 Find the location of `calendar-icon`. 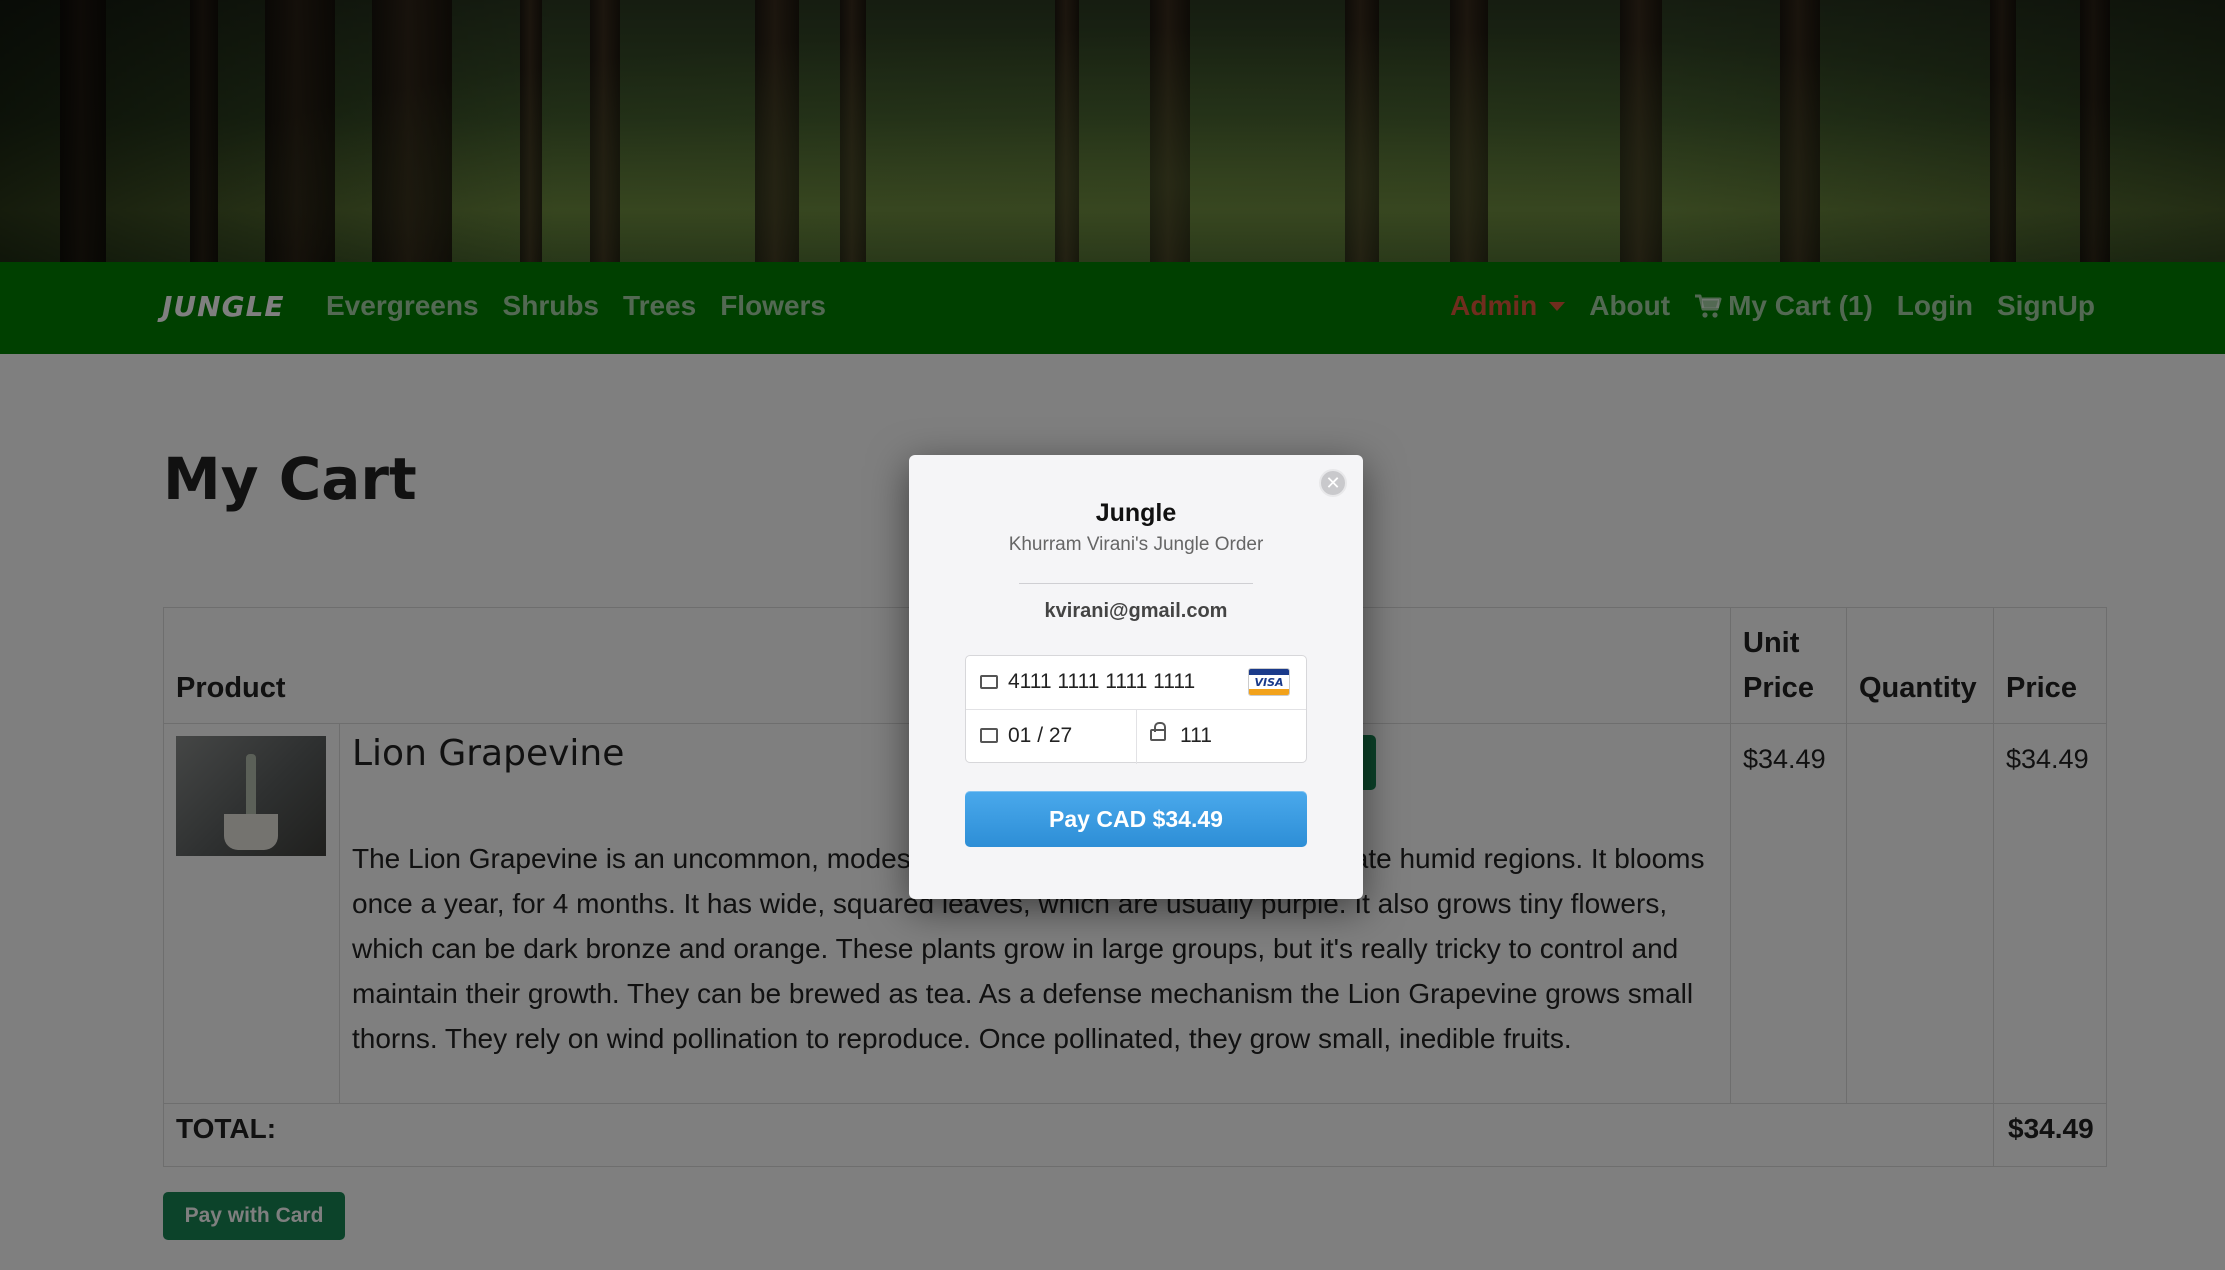

calendar-icon is located at coordinates (989, 735).